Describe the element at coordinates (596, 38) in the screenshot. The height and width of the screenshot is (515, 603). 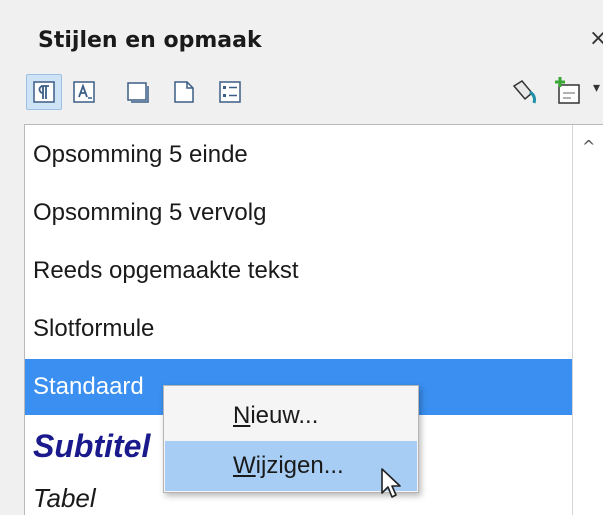
I see `close-icon: ×` at that location.